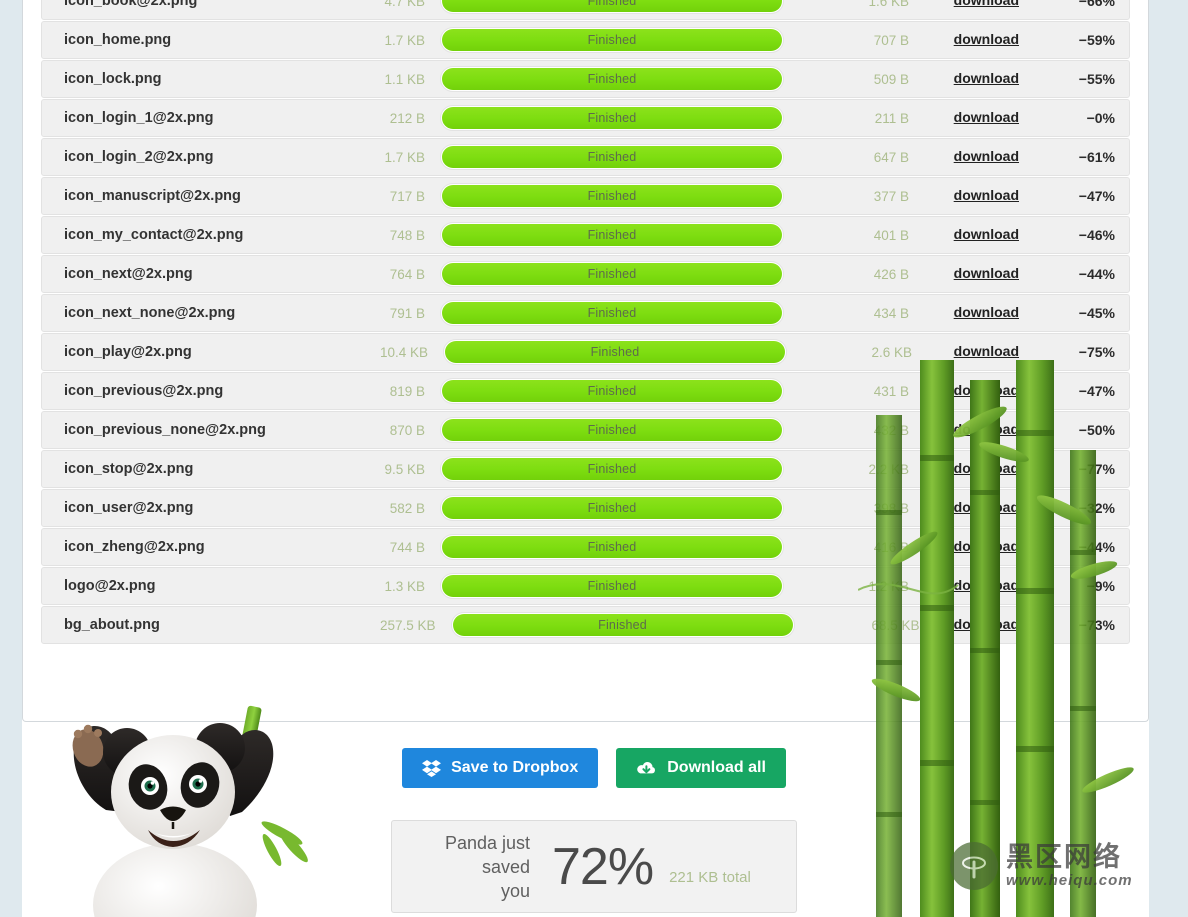 The width and height of the screenshot is (1188, 917). Describe the element at coordinates (487, 854) in the screenshot. I see `savings-caption-line1: Panda just saved` at that location.